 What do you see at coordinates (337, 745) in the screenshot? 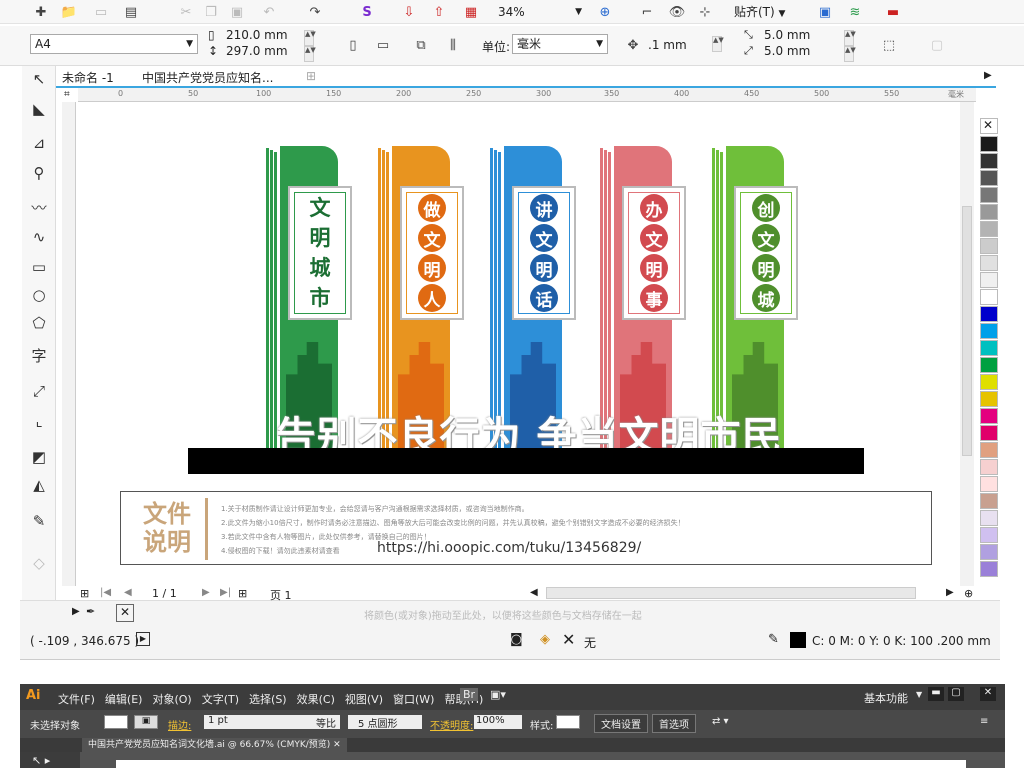
I see `close-tab-icon: ✕` at bounding box center [337, 745].